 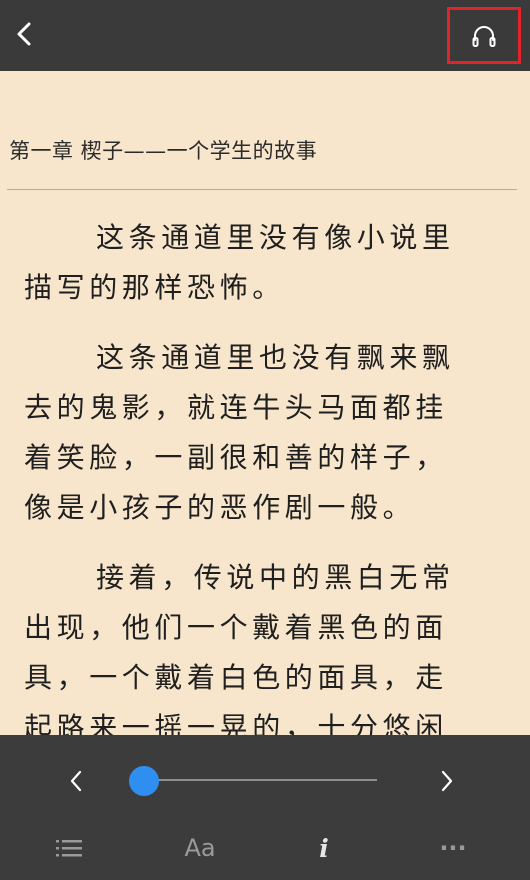 I want to click on progress-slider-track, so click(x=260, y=780).